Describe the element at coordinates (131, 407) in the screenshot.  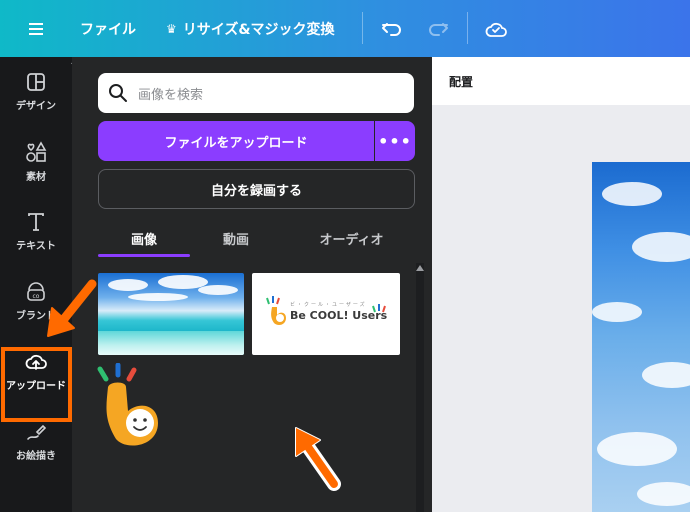
I see `thumbnail-mascot` at that location.